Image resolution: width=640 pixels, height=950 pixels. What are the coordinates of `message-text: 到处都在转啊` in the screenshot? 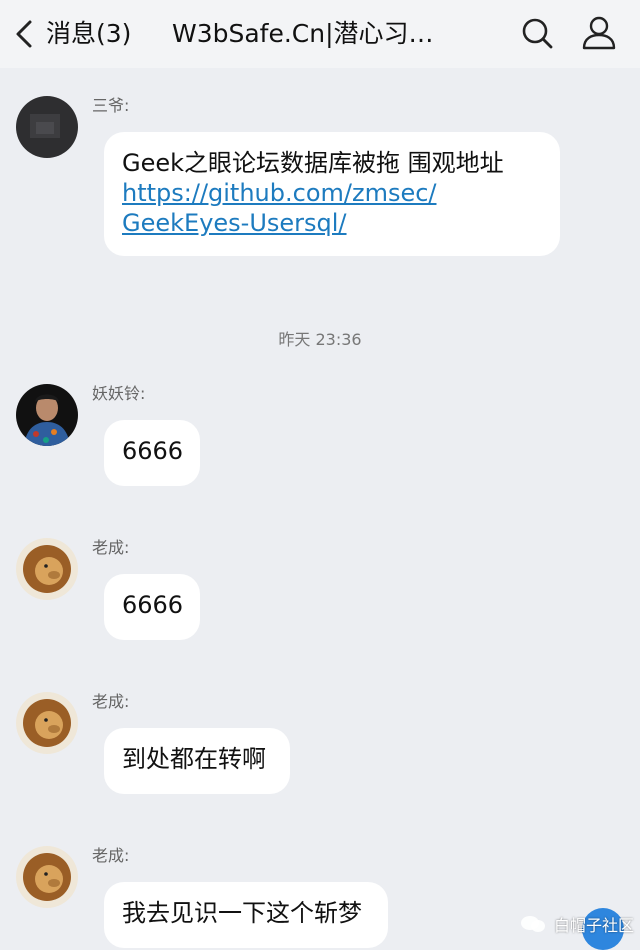 It's located at (194, 759).